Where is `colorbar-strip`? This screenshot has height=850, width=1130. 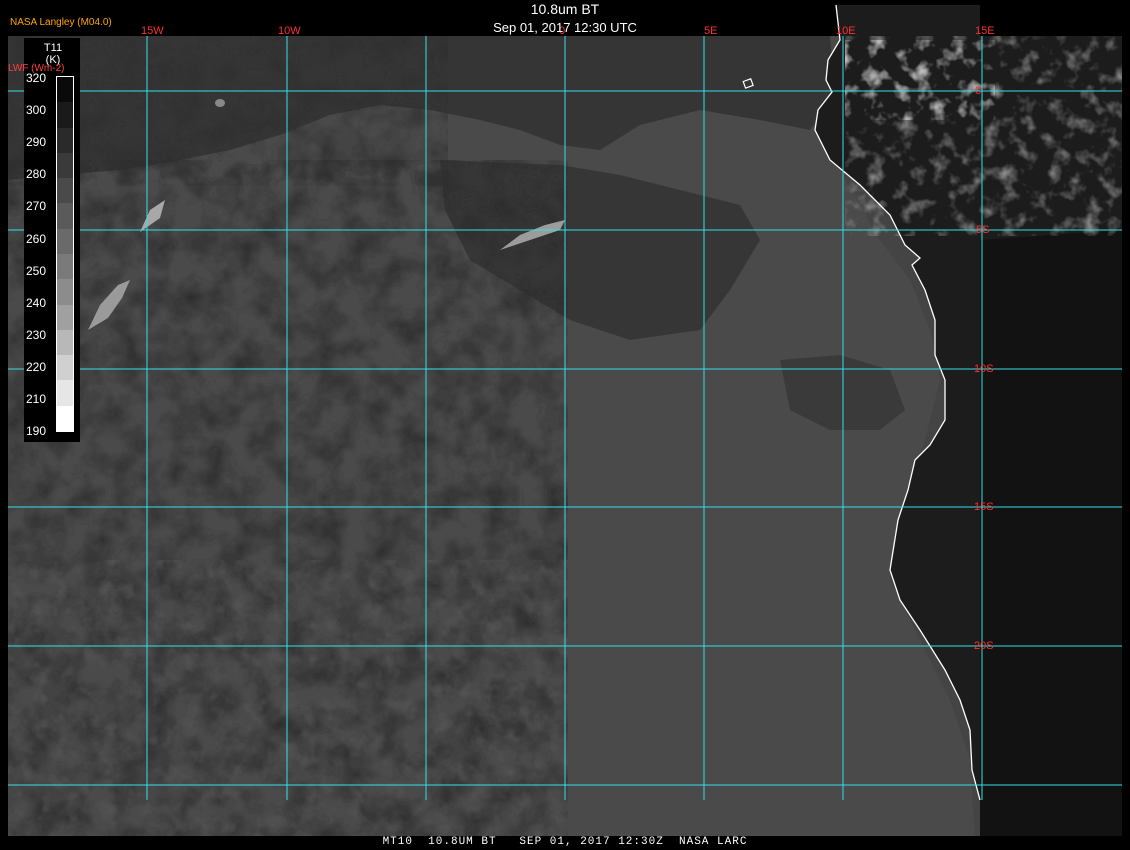
colorbar-strip is located at coordinates (65, 254).